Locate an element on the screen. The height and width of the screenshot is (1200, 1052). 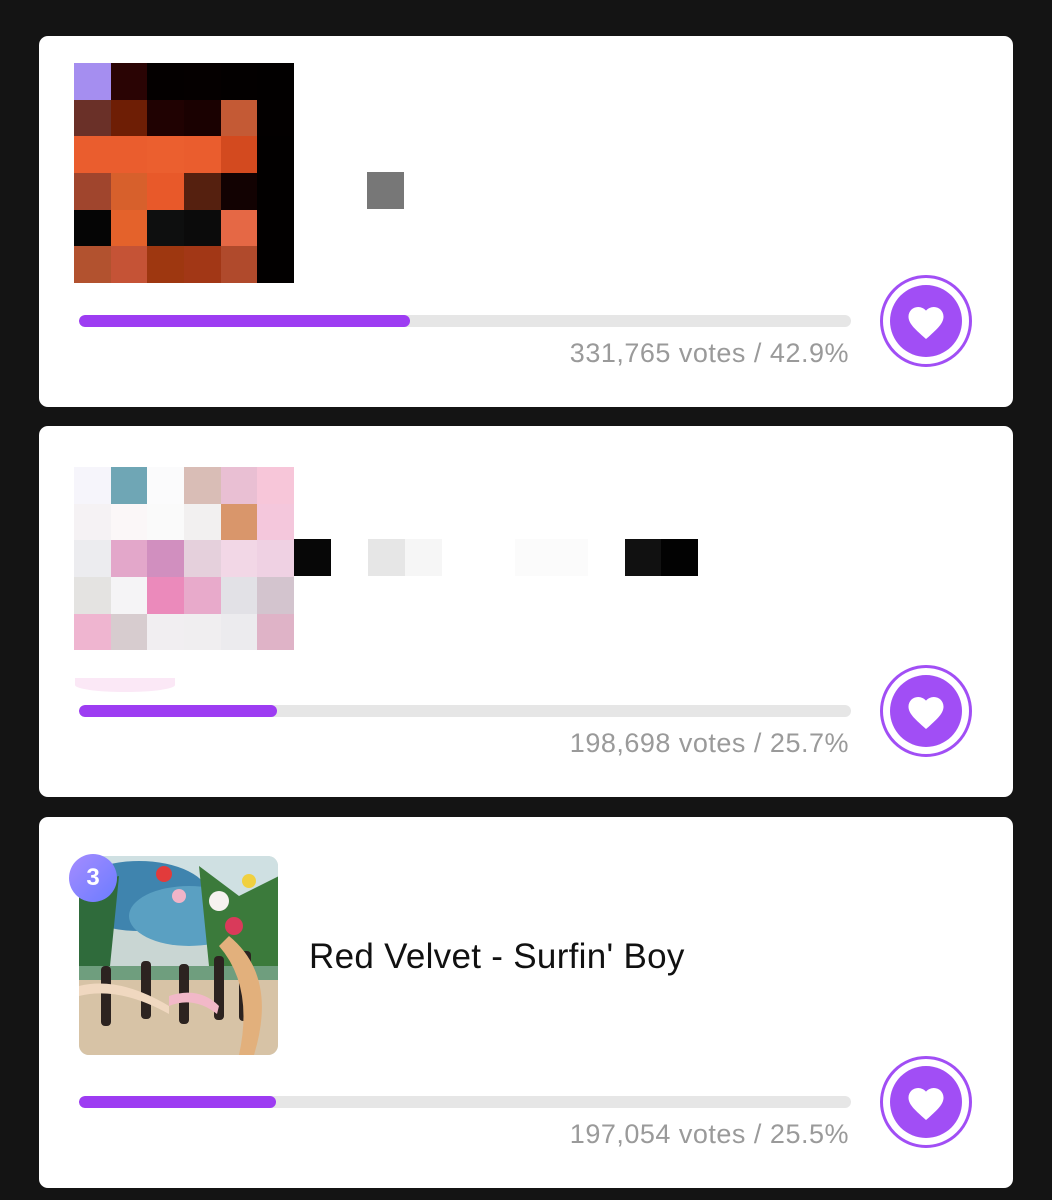
song-title: Red Velvet - Surfin' Boy is located at coordinates (497, 956).